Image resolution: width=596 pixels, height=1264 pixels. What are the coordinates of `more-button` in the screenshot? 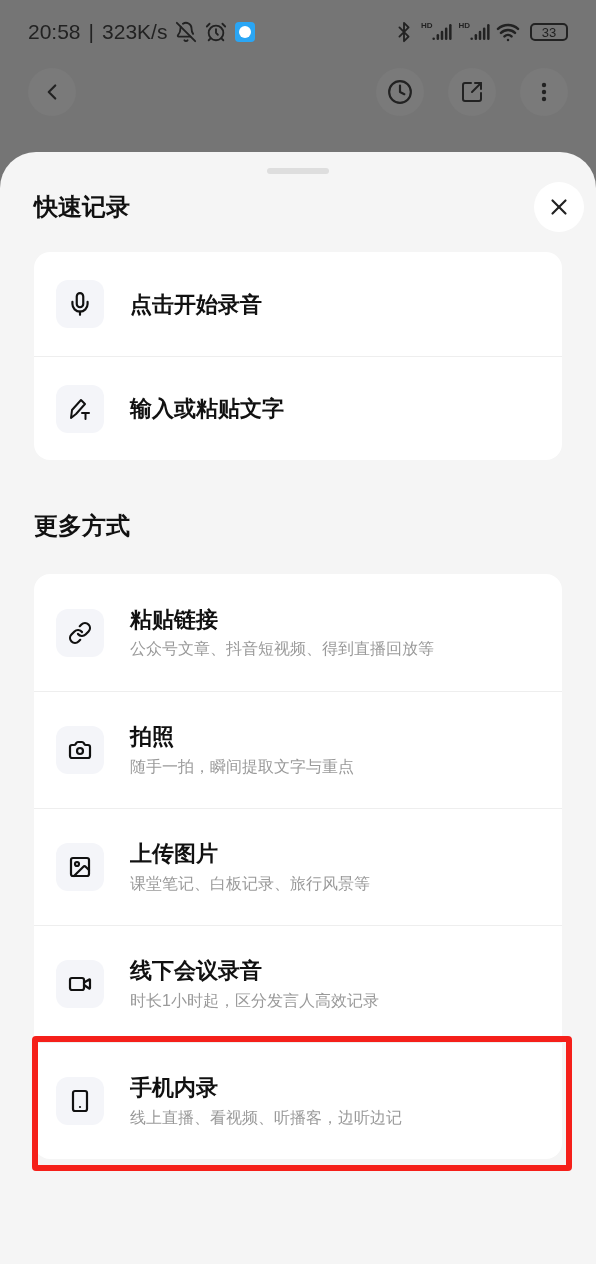 It's located at (544, 92).